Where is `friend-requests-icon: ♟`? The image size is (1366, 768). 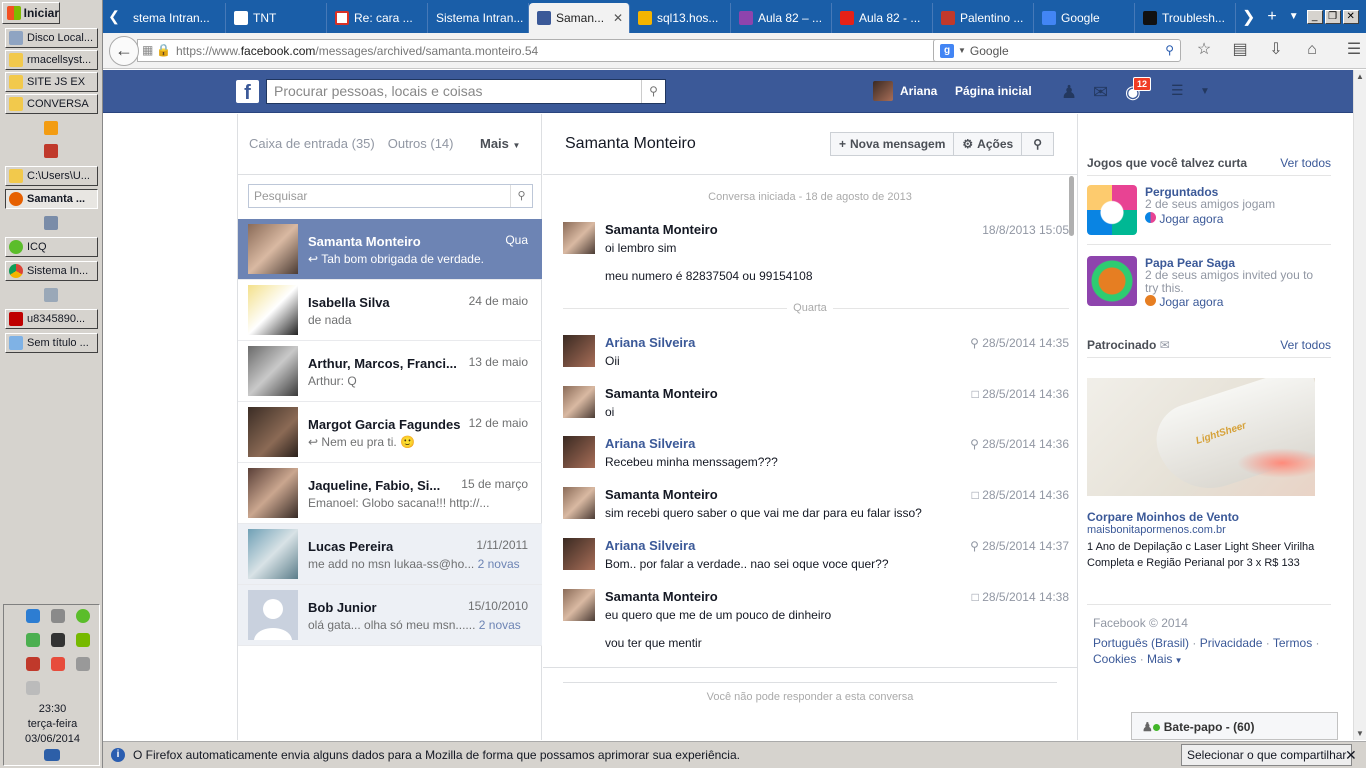
friend-requests-icon: ♟ is located at coordinates (1069, 92).